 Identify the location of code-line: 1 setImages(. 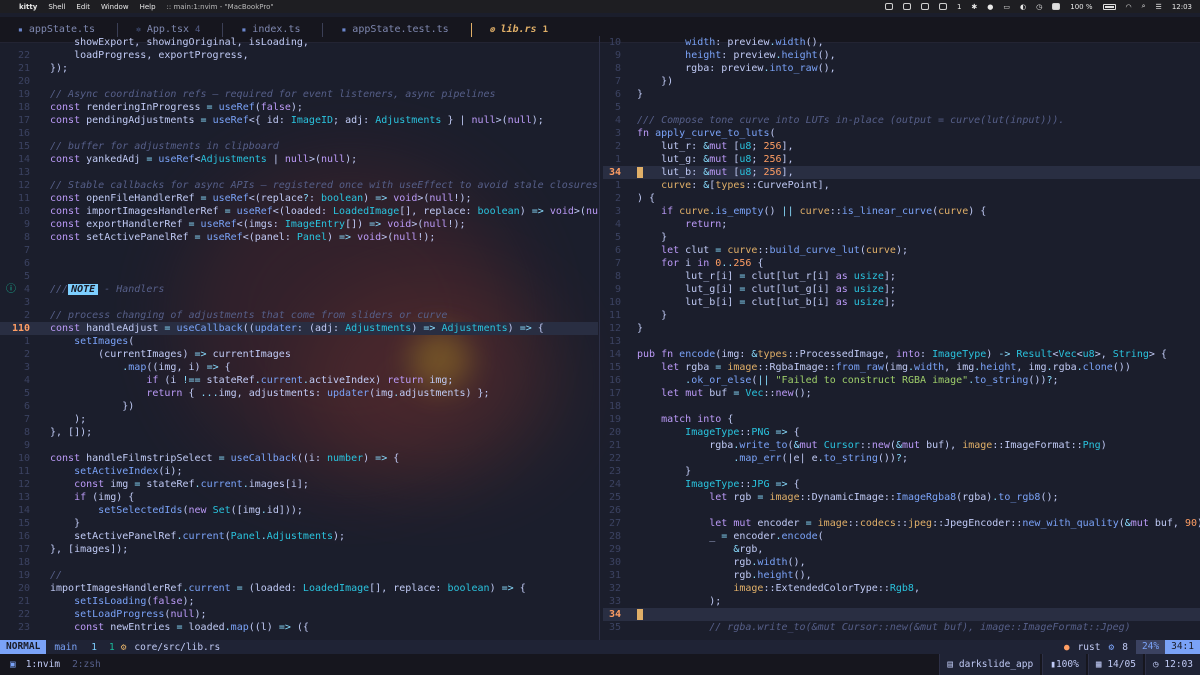
(299, 341).